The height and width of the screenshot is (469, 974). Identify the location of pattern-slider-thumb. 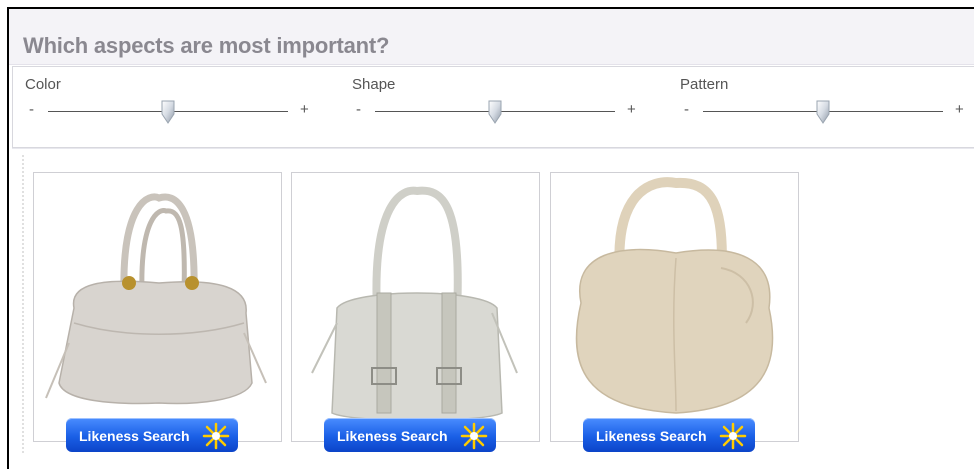
(823, 112).